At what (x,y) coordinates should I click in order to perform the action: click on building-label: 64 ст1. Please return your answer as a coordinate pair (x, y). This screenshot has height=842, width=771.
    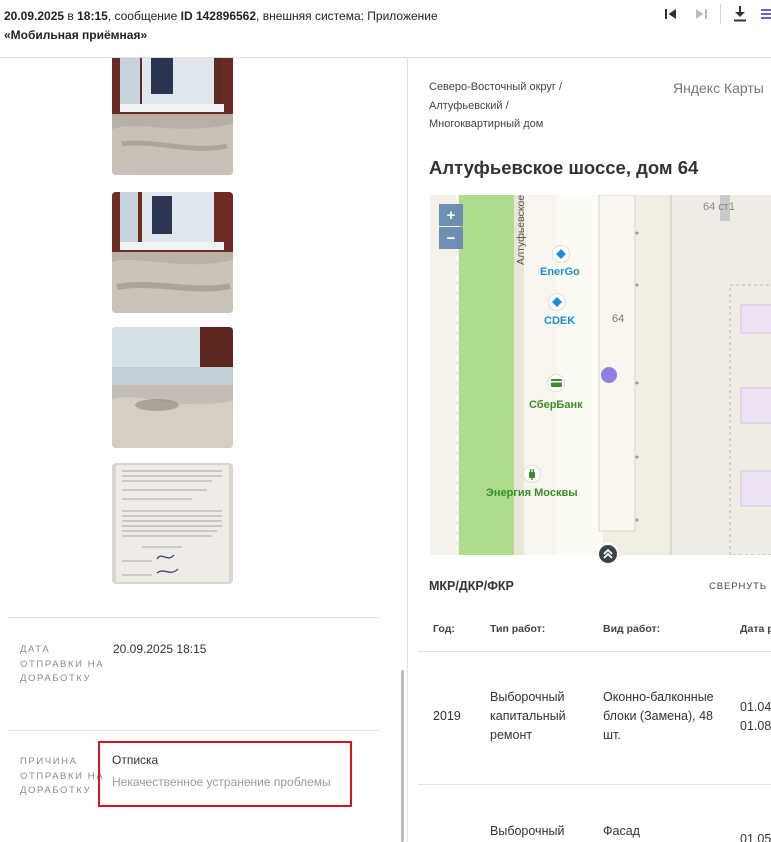
    Looking at the image, I should click on (719, 207).